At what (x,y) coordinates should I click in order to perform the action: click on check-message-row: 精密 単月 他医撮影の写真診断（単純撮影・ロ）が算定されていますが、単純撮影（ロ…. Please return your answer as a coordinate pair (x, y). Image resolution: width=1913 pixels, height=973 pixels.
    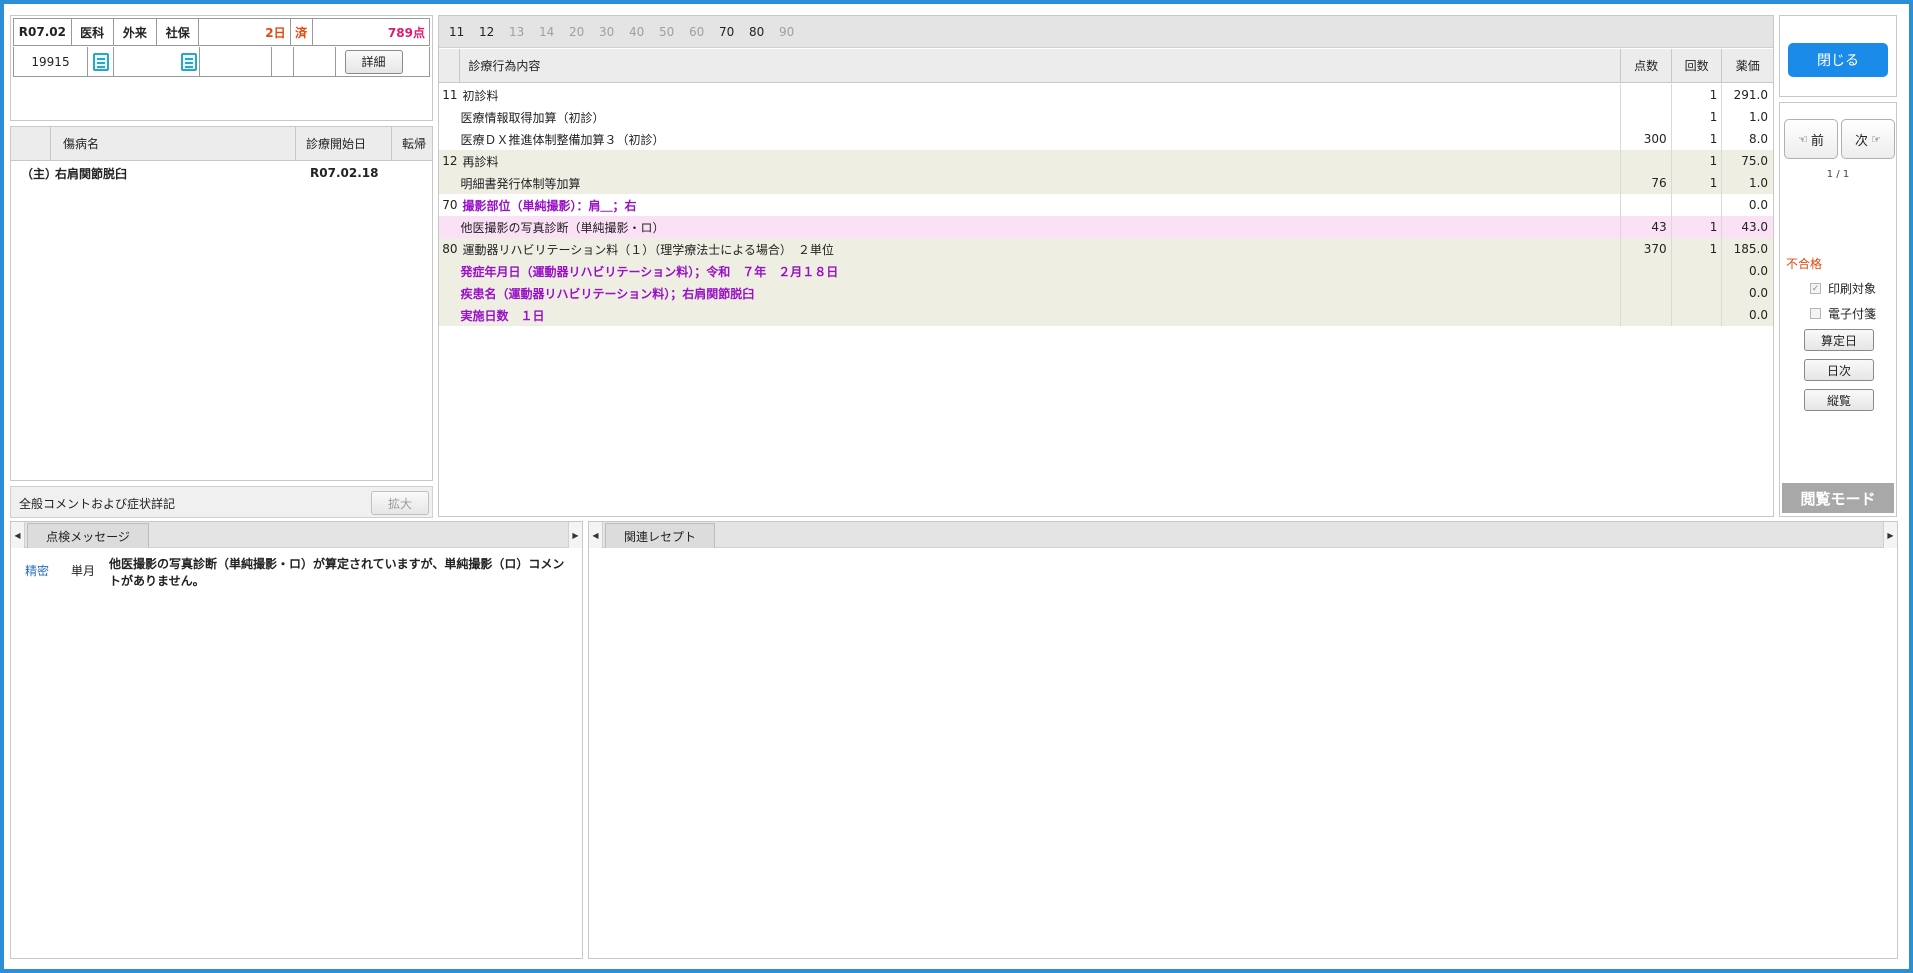
    Looking at the image, I should click on (296, 569).